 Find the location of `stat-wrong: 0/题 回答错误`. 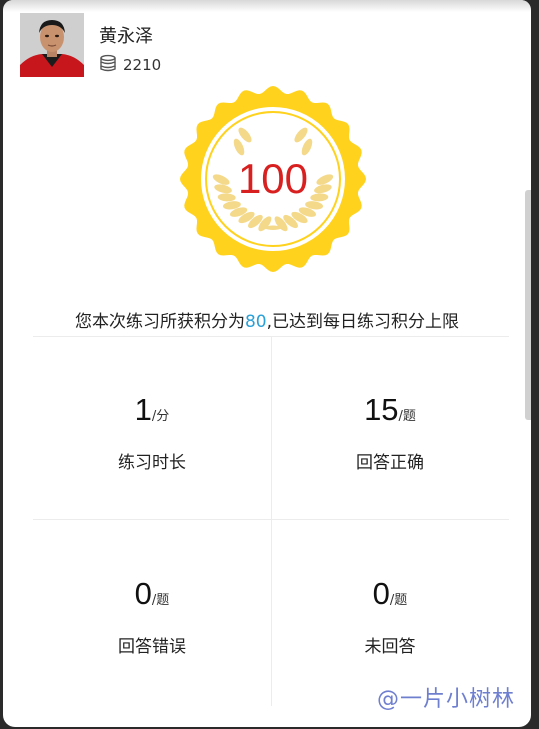

stat-wrong: 0/题 回答错误 is located at coordinates (152, 610).